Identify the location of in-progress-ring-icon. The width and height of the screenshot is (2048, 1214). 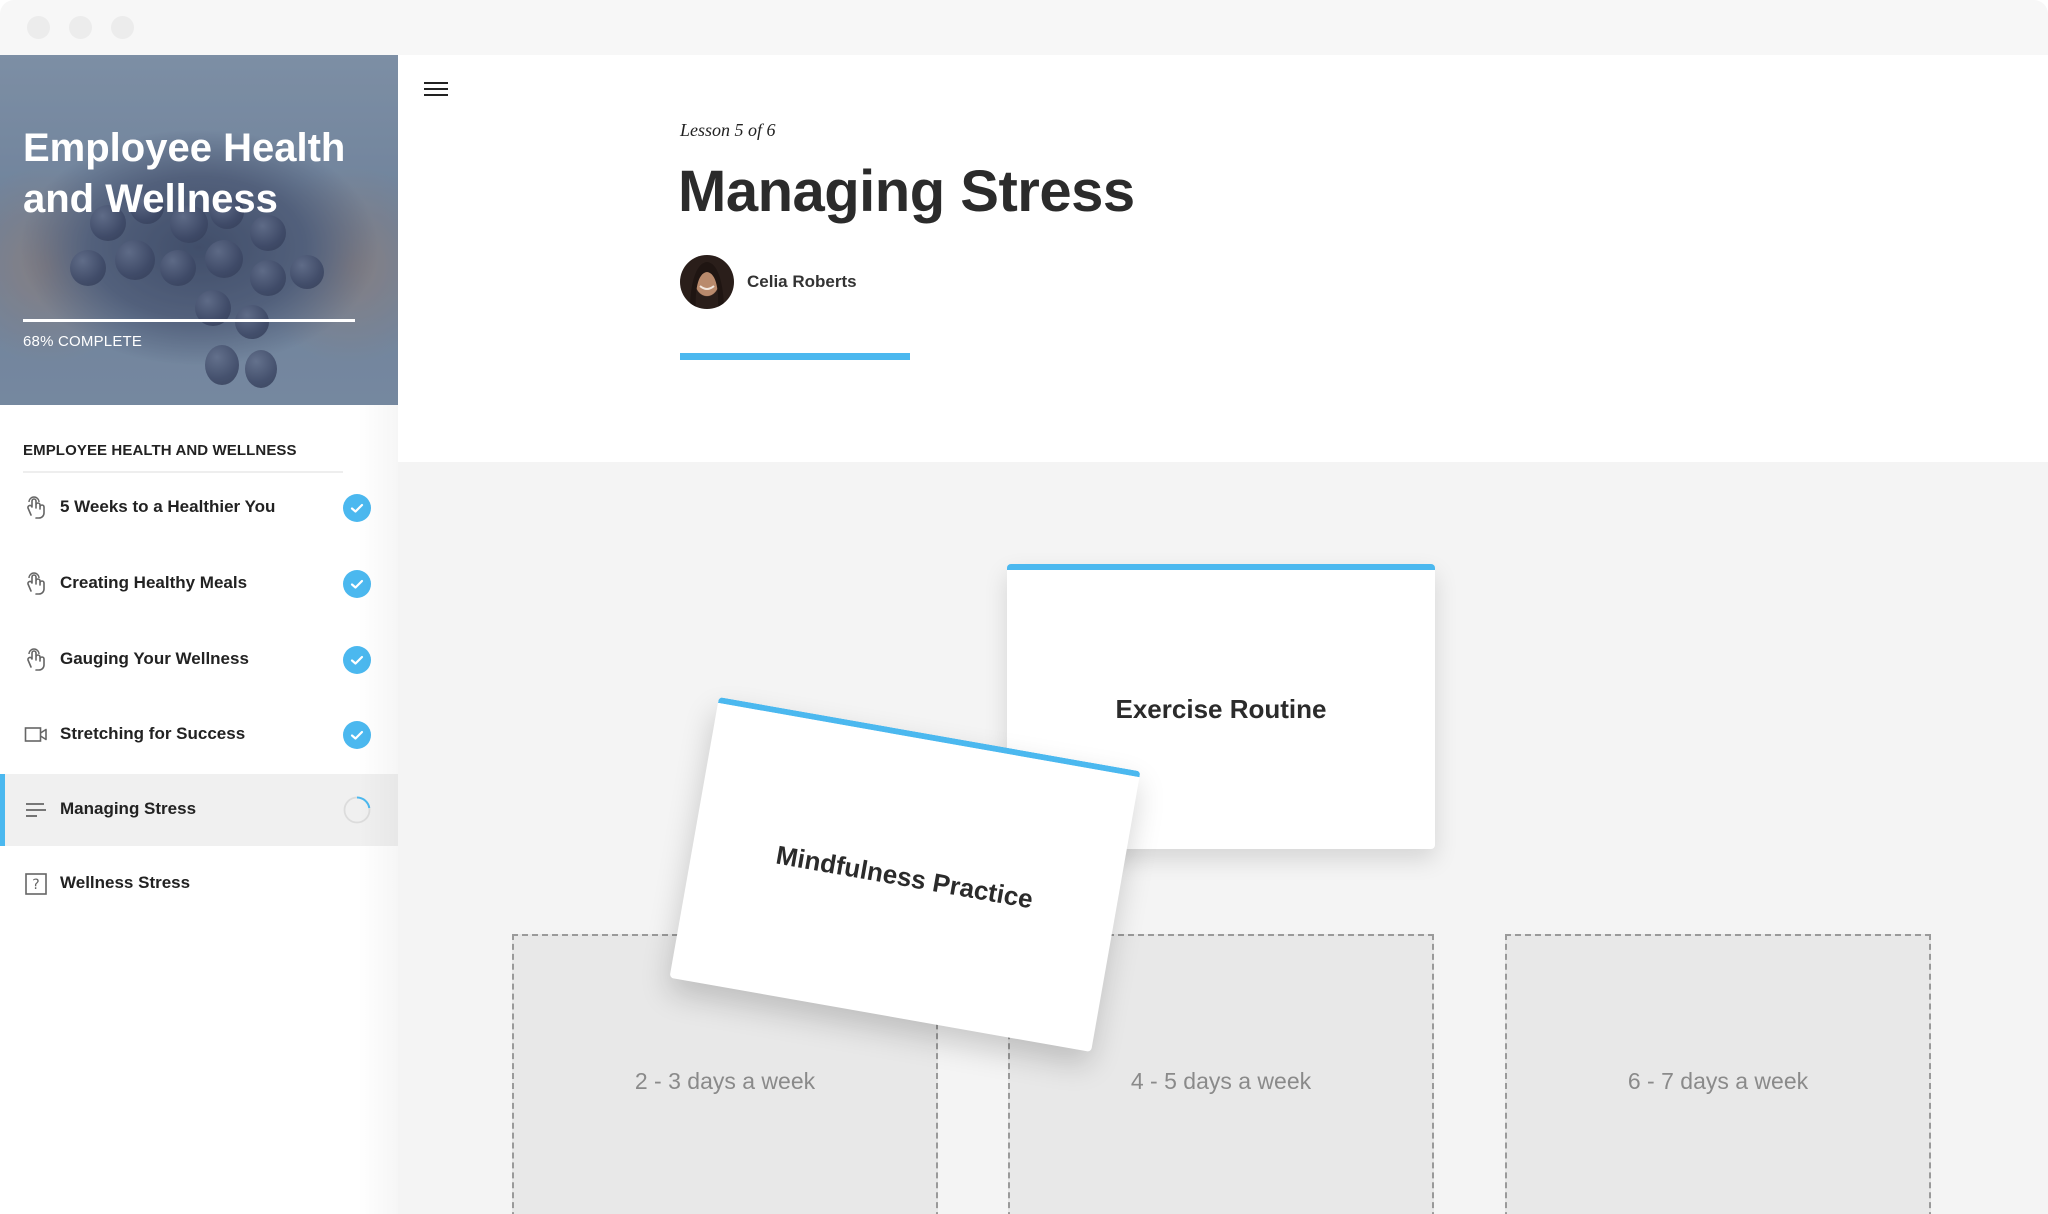
(357, 810).